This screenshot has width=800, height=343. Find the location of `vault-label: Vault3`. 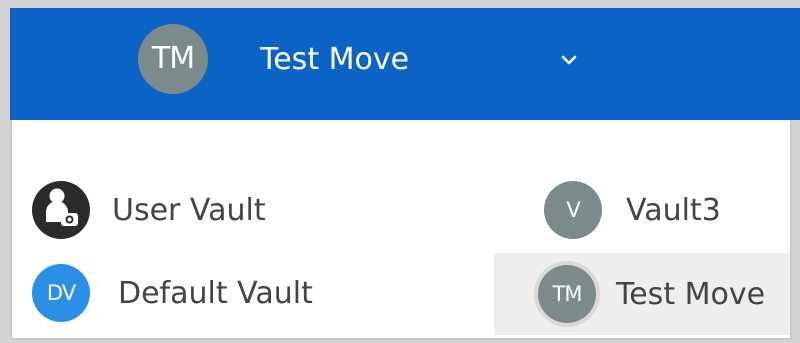

vault-label: Vault3 is located at coordinates (673, 210).